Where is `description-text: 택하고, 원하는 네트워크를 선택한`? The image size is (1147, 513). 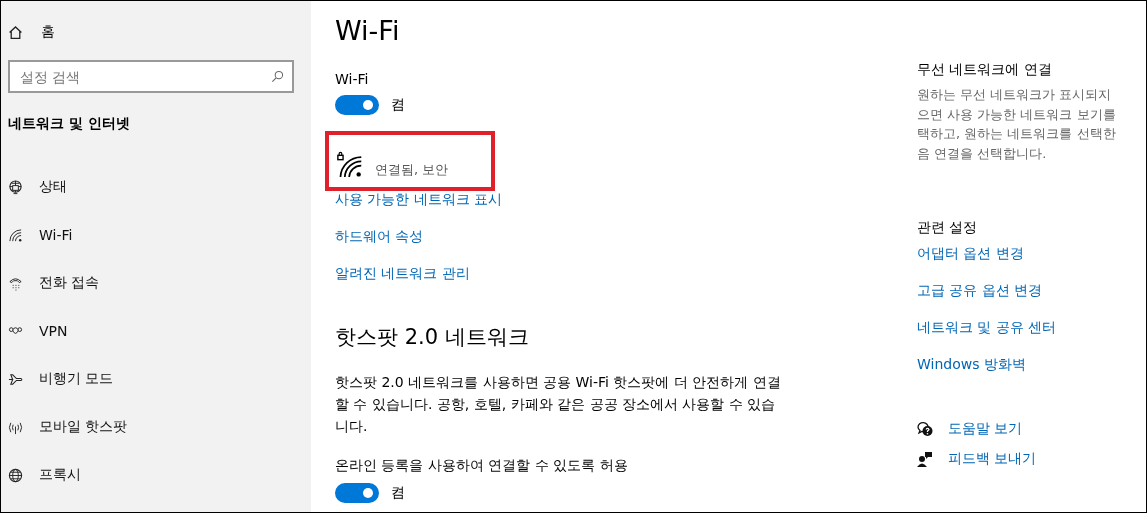
description-text: 택하고, 원하는 네트워크를 선택한 is located at coordinates (1017, 134).